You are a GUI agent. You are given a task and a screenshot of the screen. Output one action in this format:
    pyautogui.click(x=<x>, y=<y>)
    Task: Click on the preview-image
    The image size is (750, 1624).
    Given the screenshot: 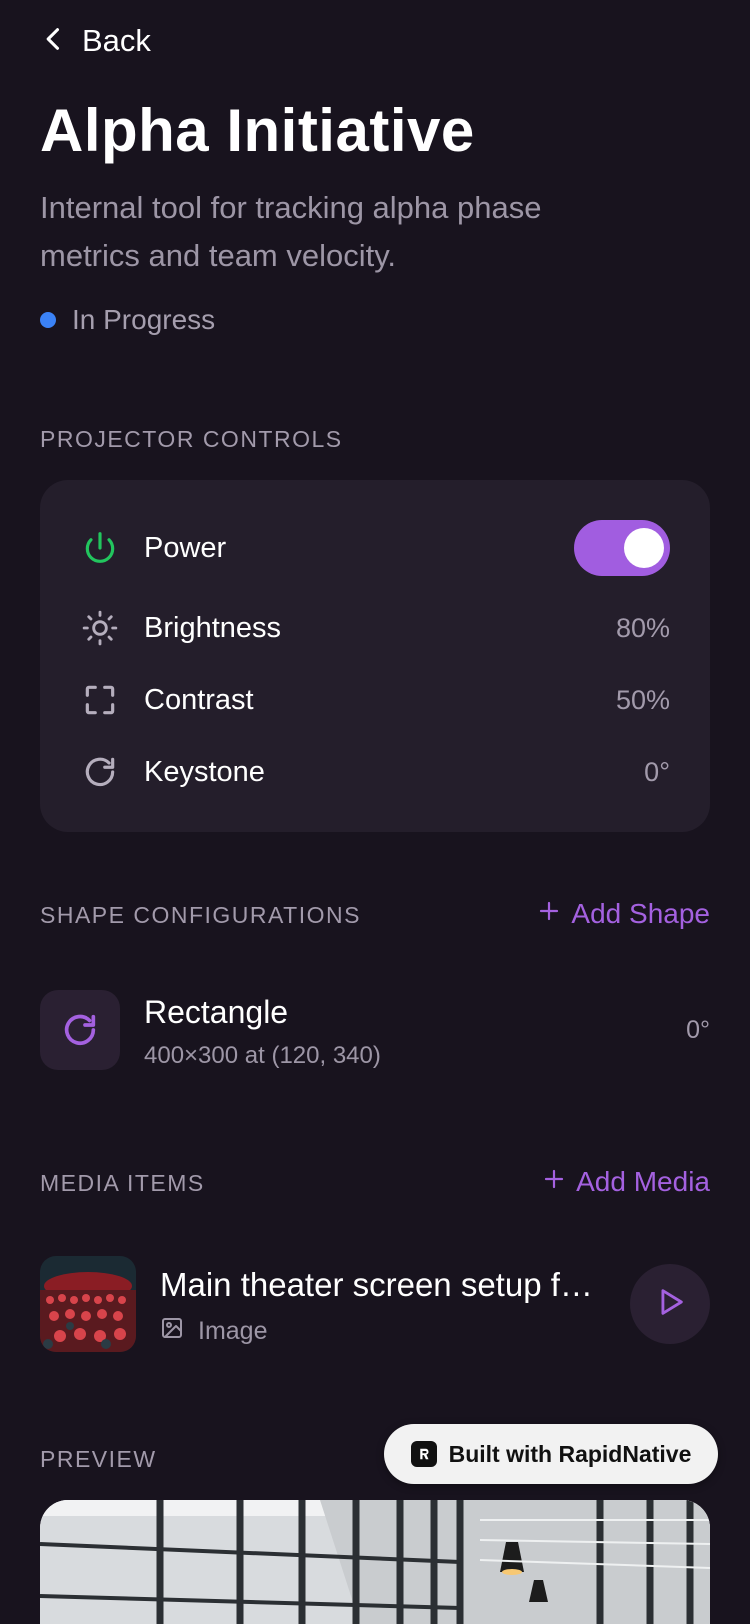 What is the action you would take?
    pyautogui.click(x=375, y=1562)
    